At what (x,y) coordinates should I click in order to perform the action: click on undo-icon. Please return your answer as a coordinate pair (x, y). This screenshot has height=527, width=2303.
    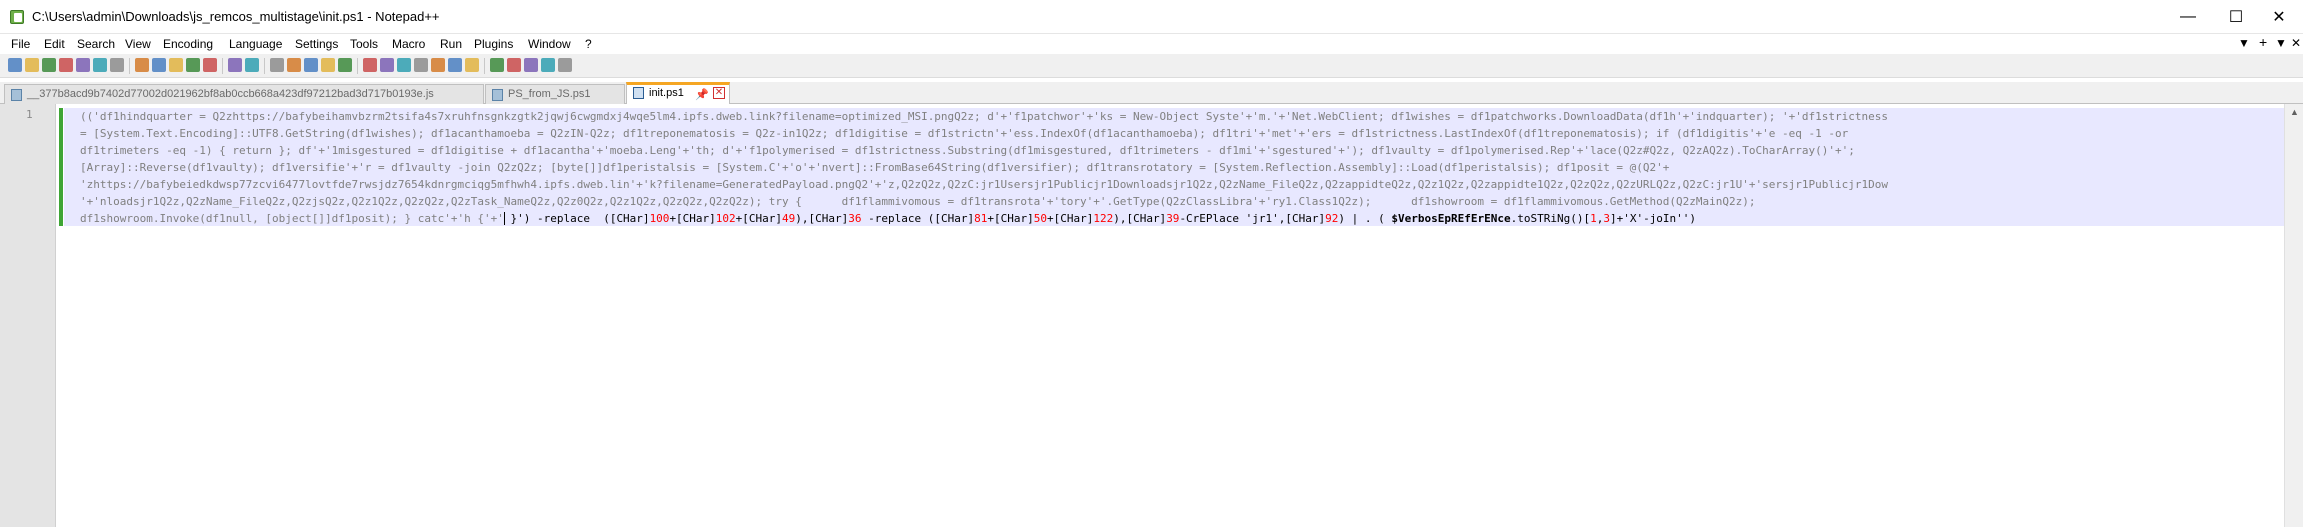
    Looking at the image, I should click on (193, 65).